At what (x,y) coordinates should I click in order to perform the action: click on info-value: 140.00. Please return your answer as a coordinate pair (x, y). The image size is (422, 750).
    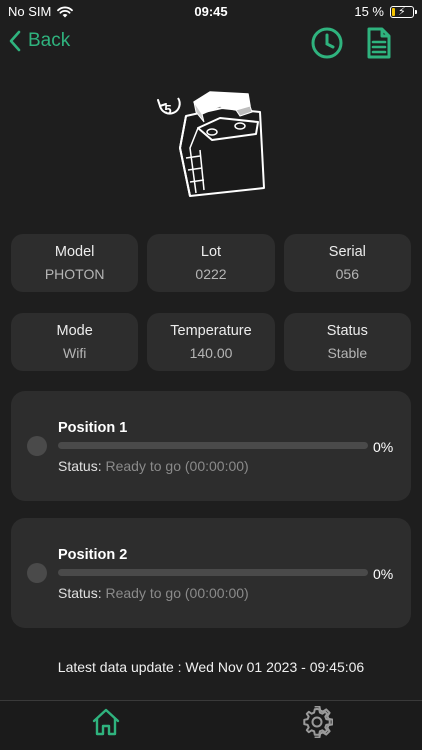
    Looking at the image, I should click on (211, 353).